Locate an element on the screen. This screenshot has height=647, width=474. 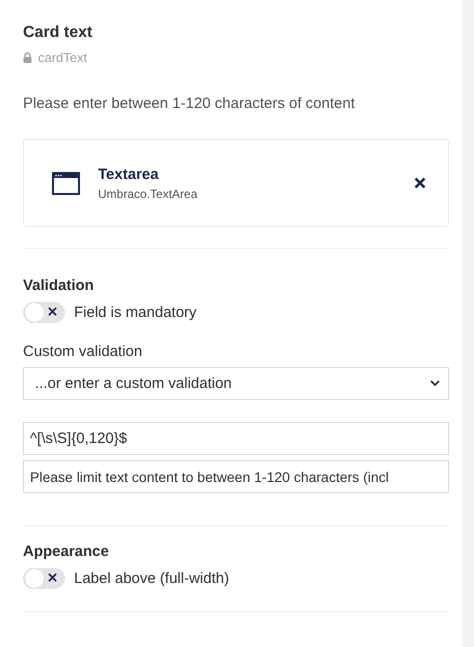
pattern-field: ^[\s\S]{0,120}$ is located at coordinates (236, 438).